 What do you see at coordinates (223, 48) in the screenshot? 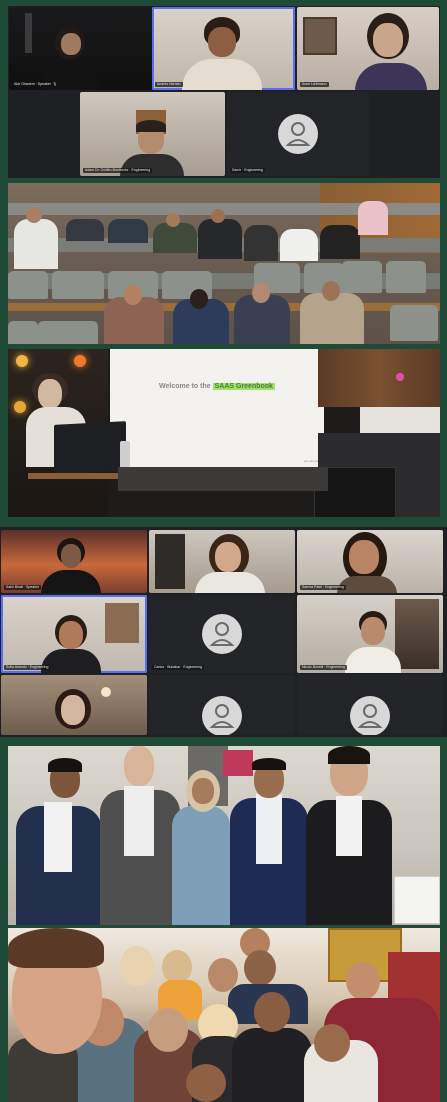
I see `participant-tile-2: Andrés Hernán` at bounding box center [223, 48].